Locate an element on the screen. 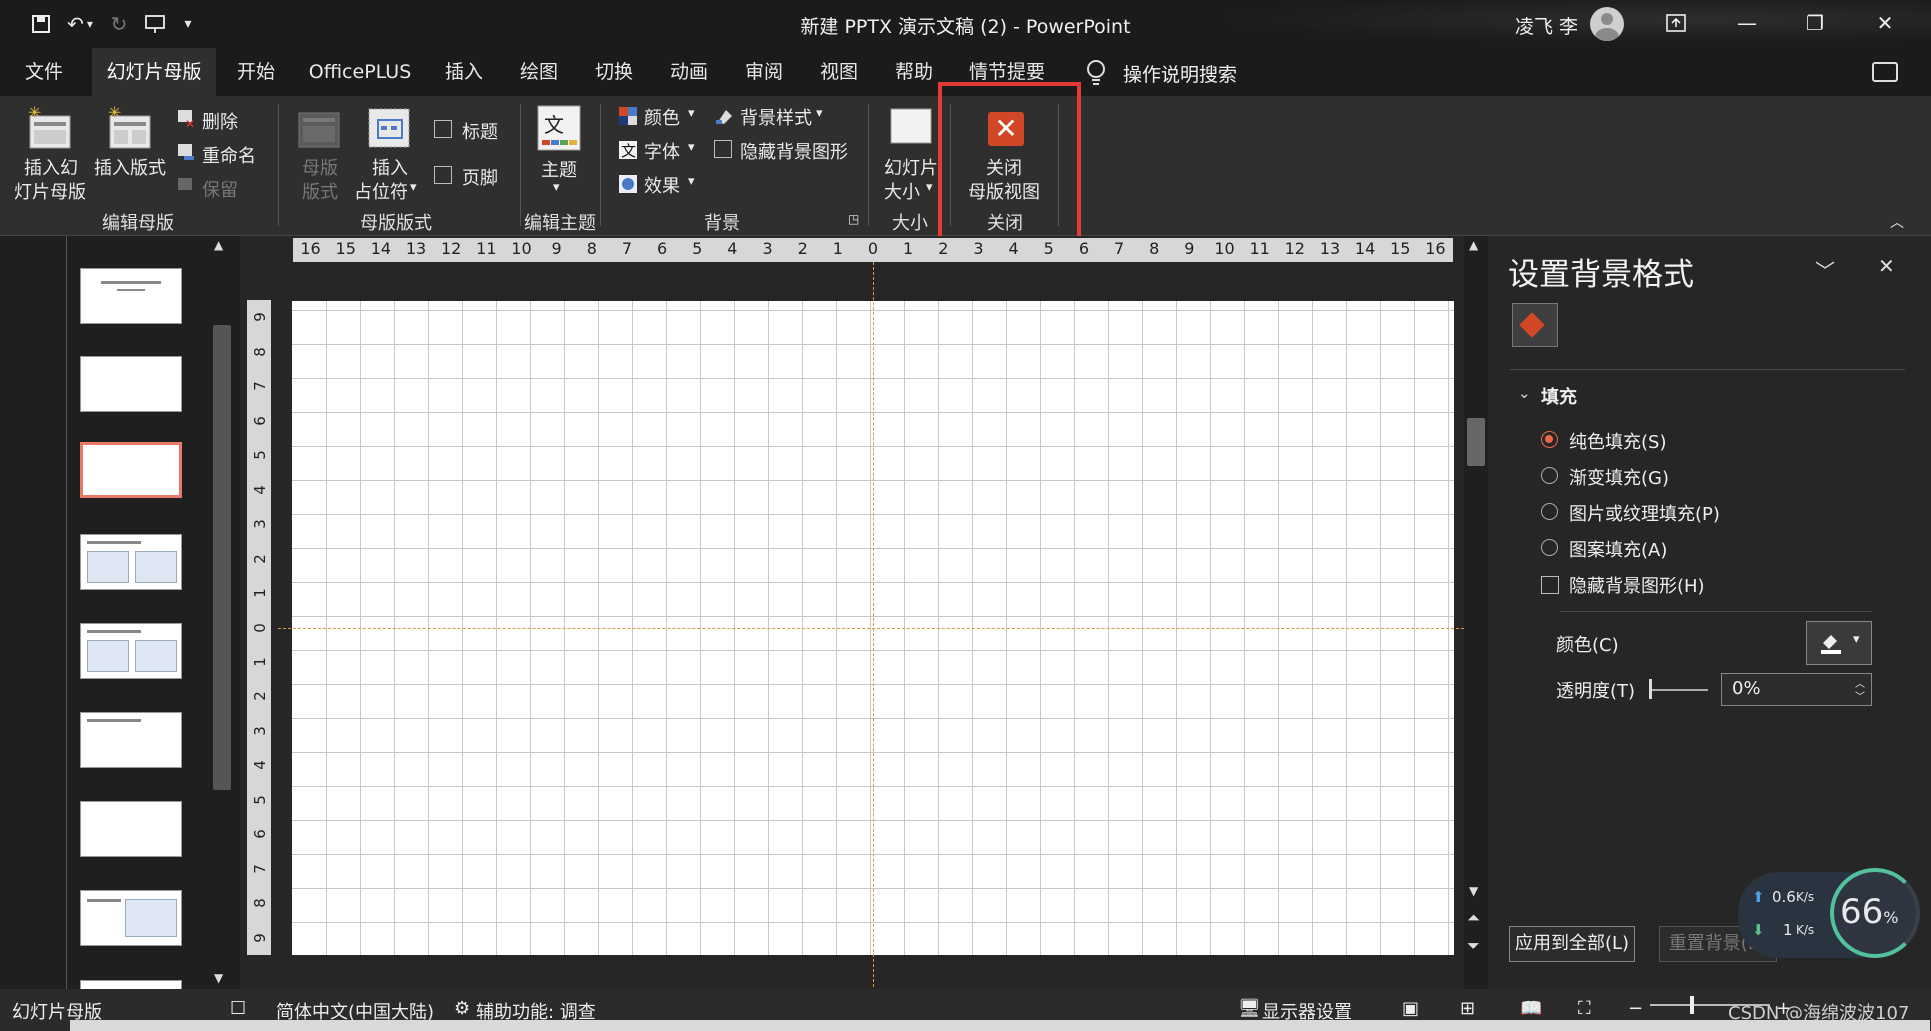 This screenshot has width=1931, height=1031. pattern-fill-label: 图案填充(A) is located at coordinates (1618, 549).